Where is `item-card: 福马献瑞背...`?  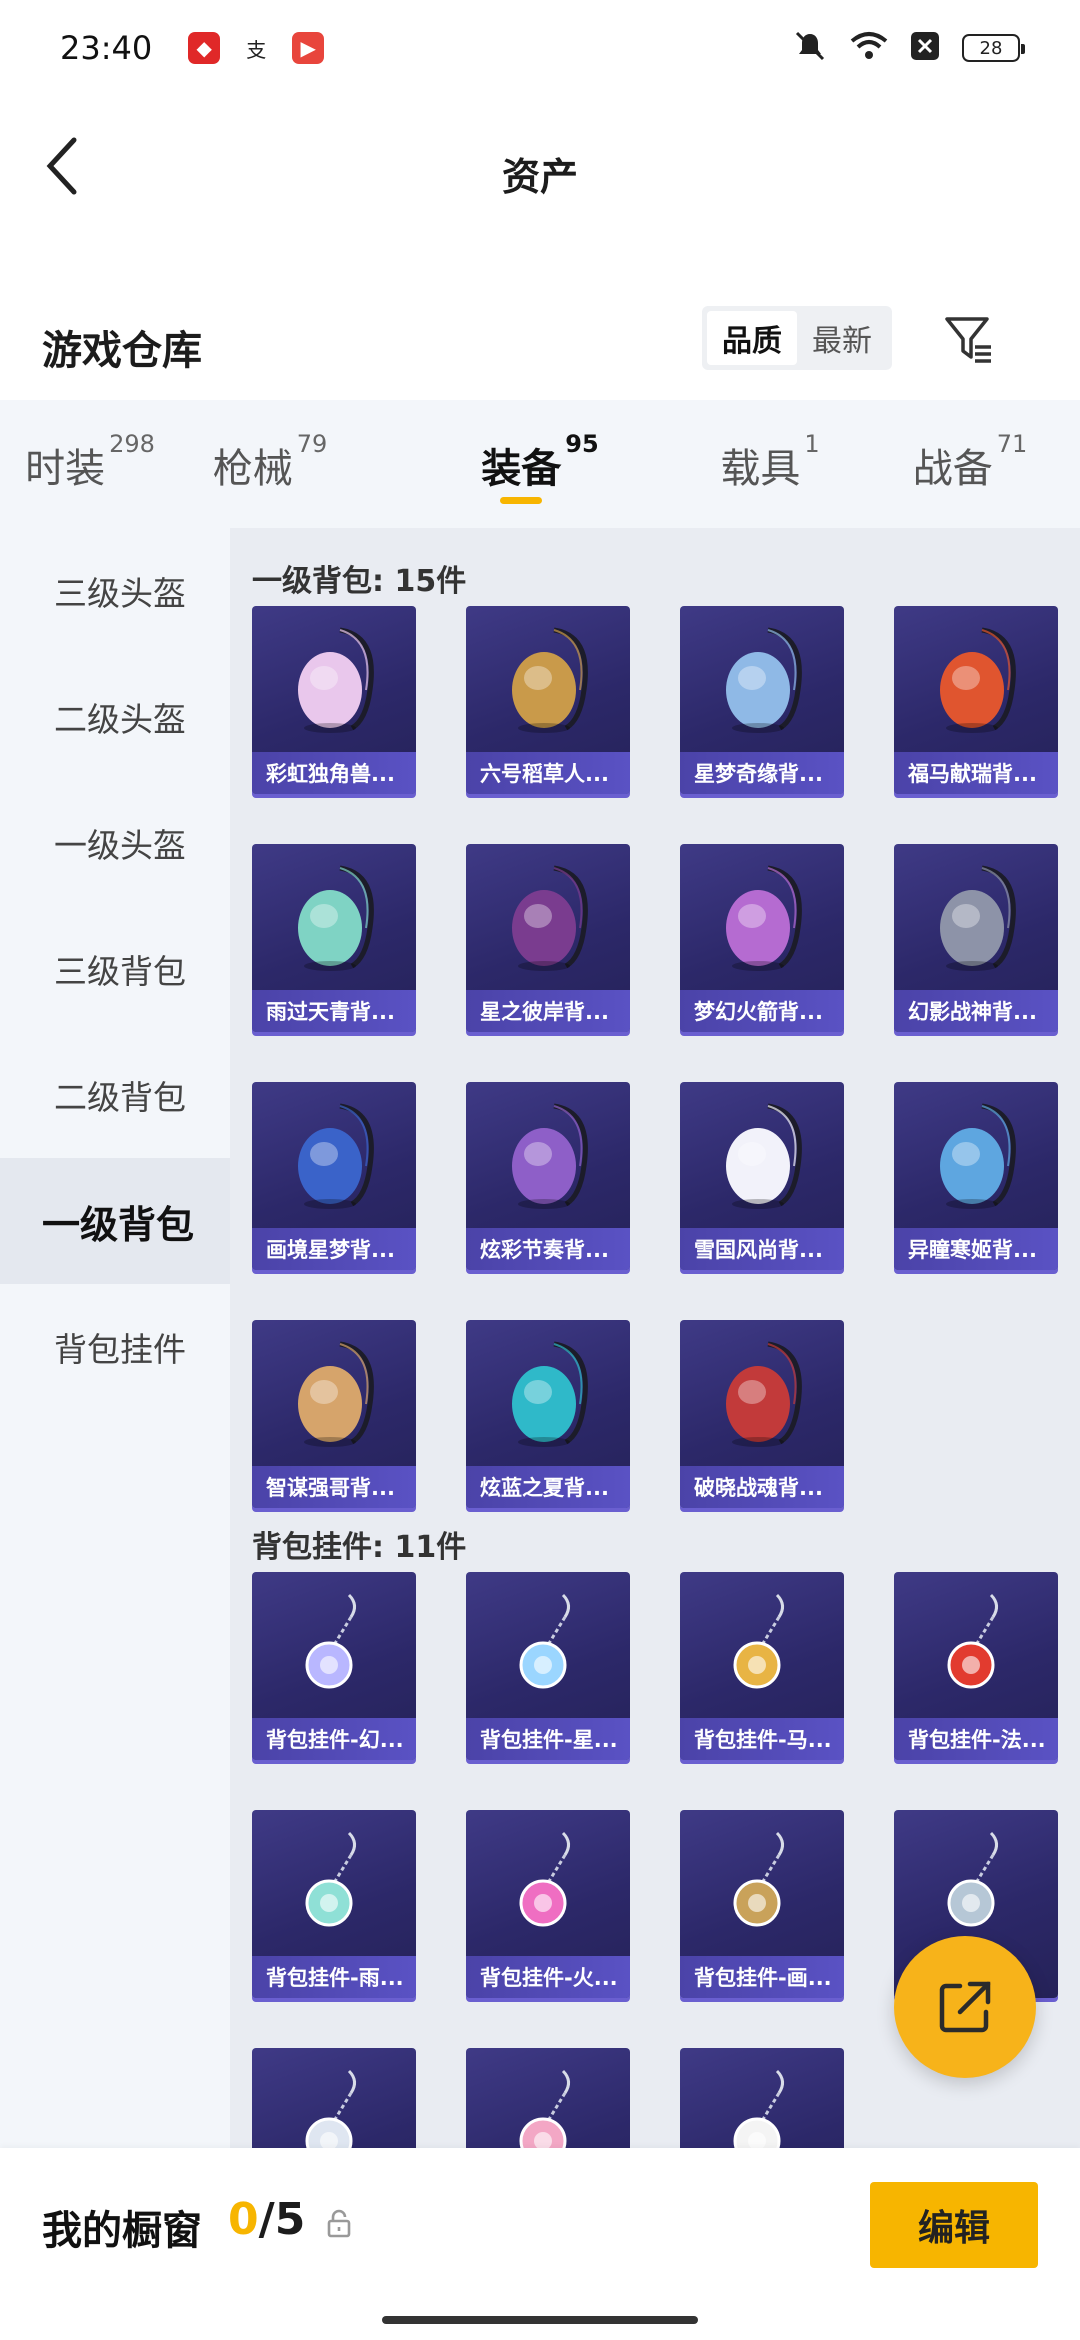 item-card: 福马献瑞背... is located at coordinates (976, 700).